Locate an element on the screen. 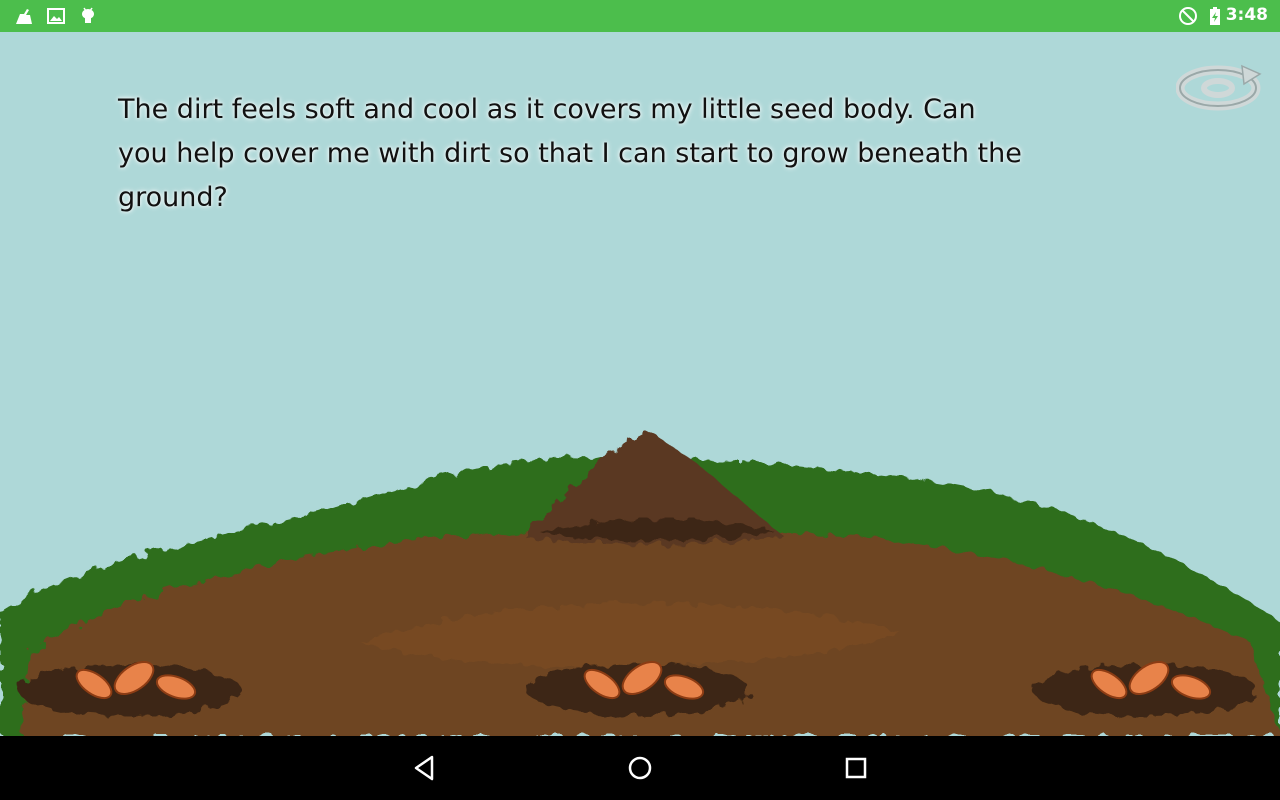 The image size is (1280, 800). home-icon is located at coordinates (640, 768).